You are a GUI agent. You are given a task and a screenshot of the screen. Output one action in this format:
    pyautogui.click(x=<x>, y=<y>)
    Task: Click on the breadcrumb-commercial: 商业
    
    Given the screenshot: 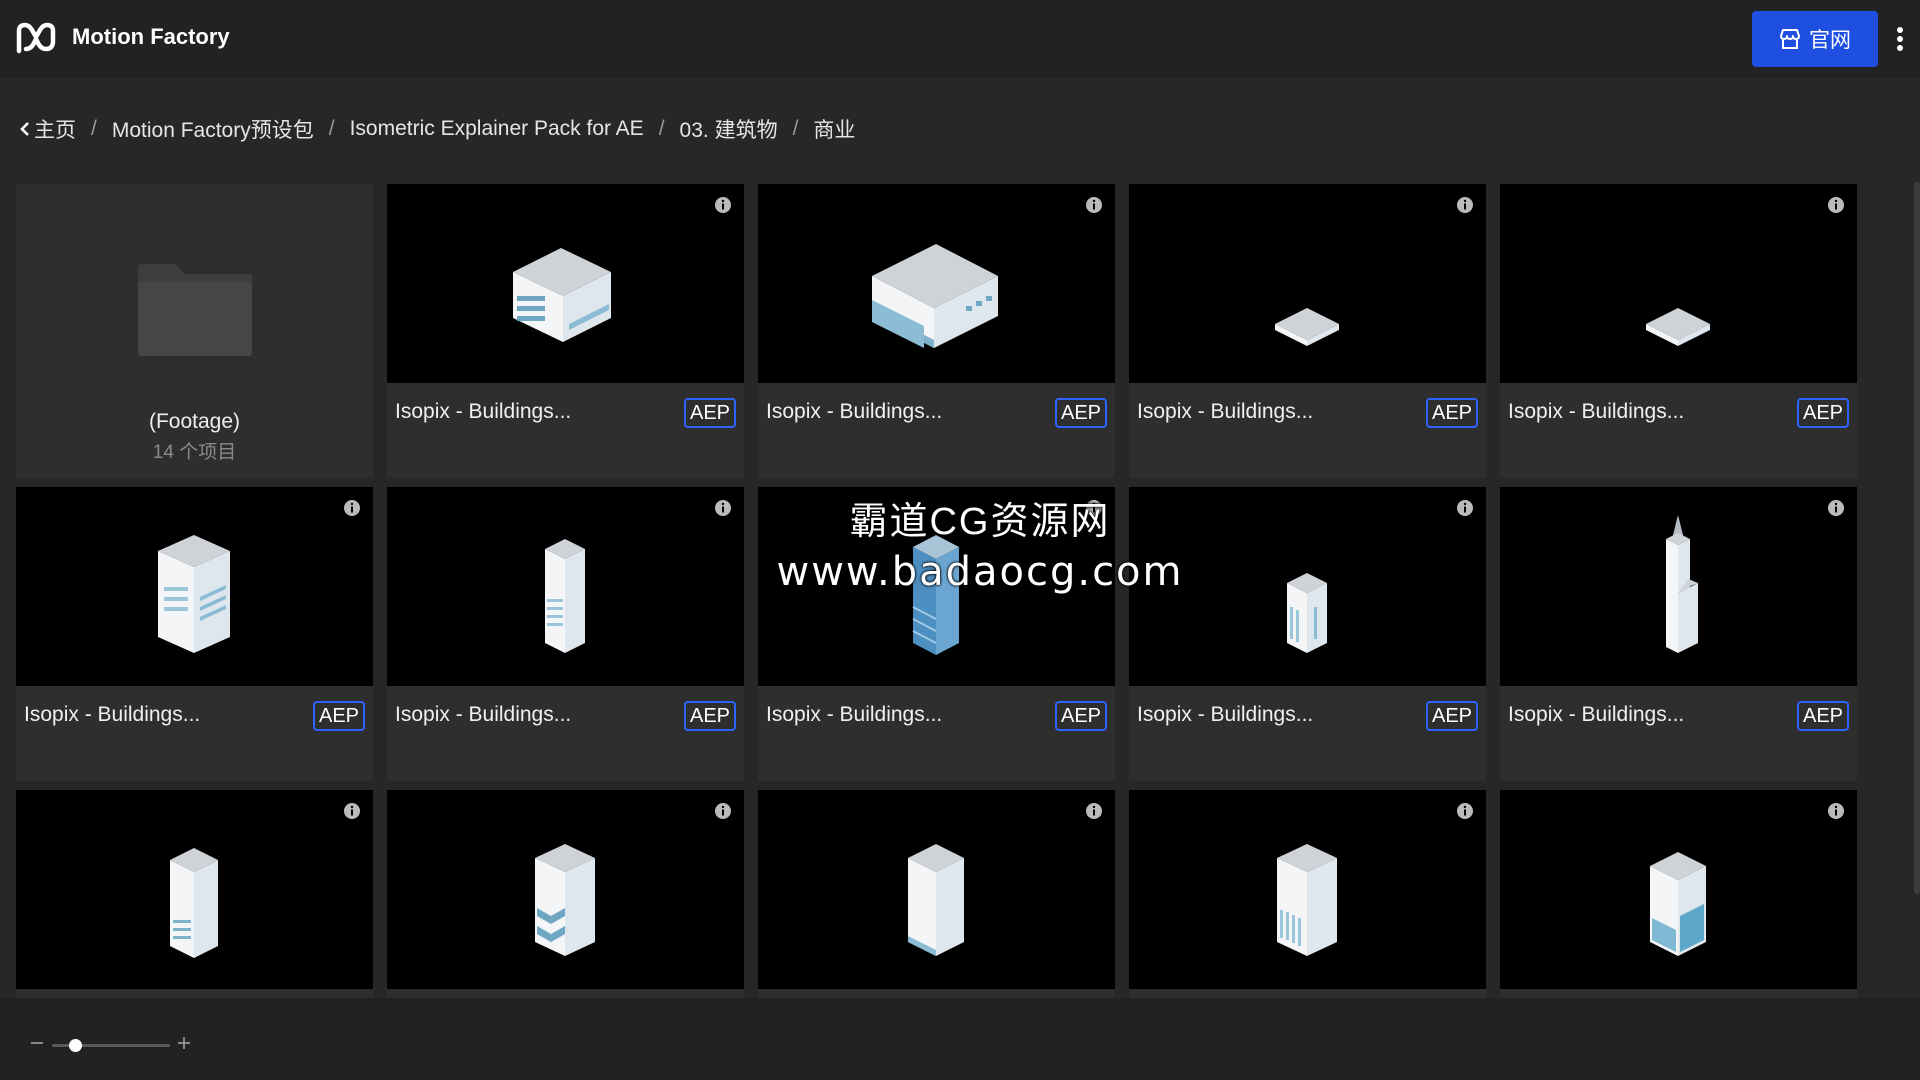 What is the action you would take?
    pyautogui.click(x=834, y=129)
    